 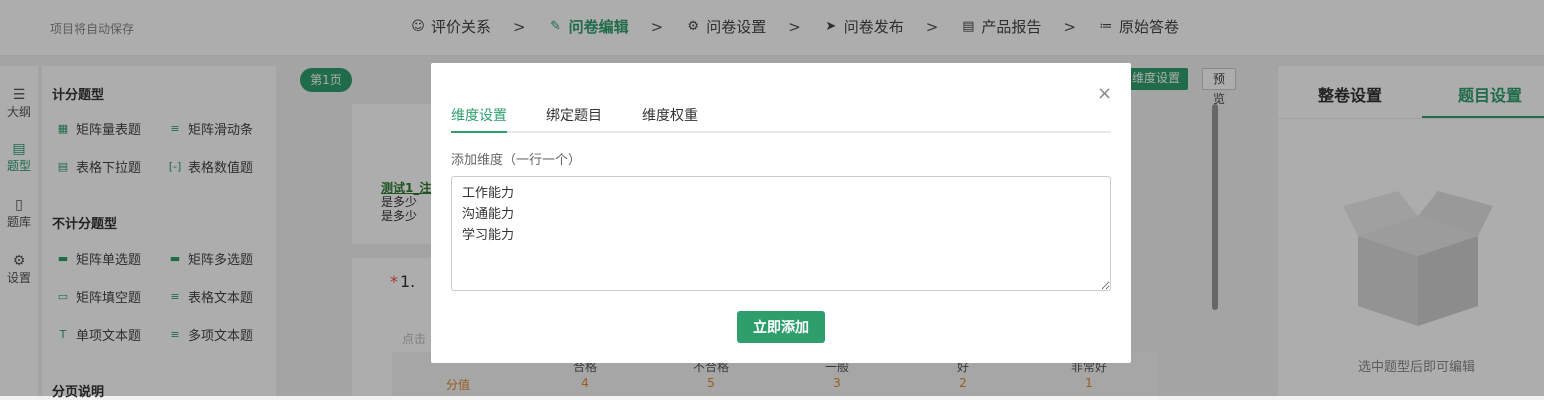 I want to click on tab-bind-questions: 绑定题目, so click(x=574, y=115).